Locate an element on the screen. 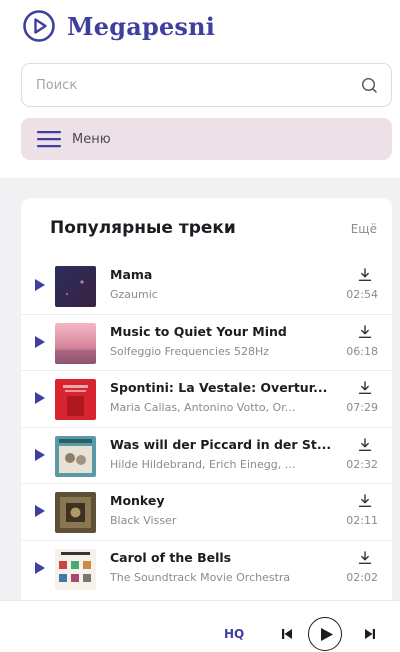  skip-previous-icon is located at coordinates (287, 634).